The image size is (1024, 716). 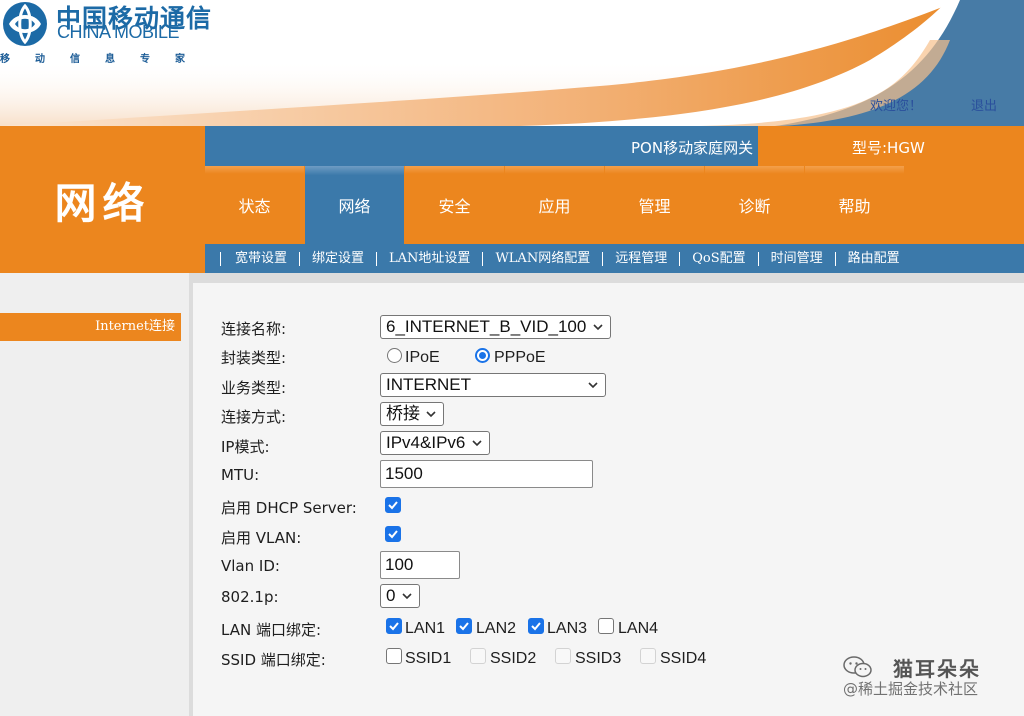 What do you see at coordinates (271, 630) in the screenshot?
I see `lan-binding-label: LAN 端口绑定:` at bounding box center [271, 630].